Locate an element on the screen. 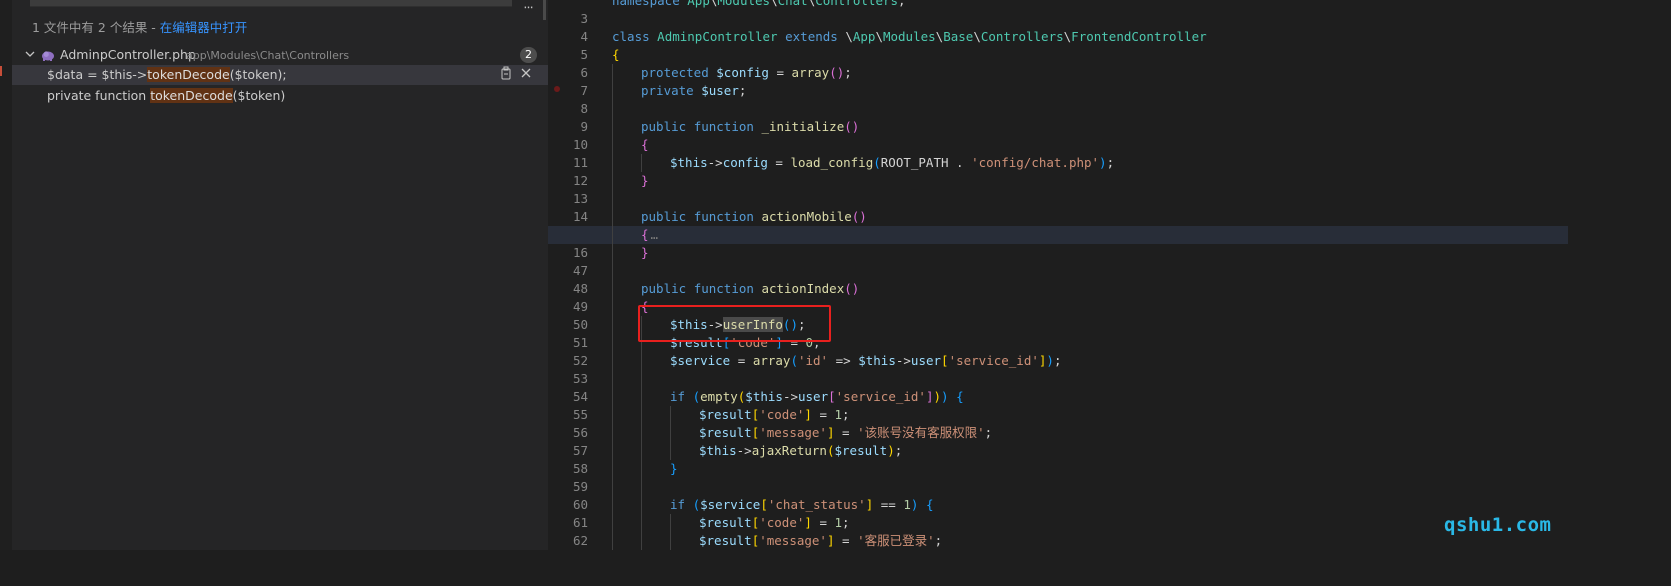  code-line: 47 } is located at coordinates (1058, 261).